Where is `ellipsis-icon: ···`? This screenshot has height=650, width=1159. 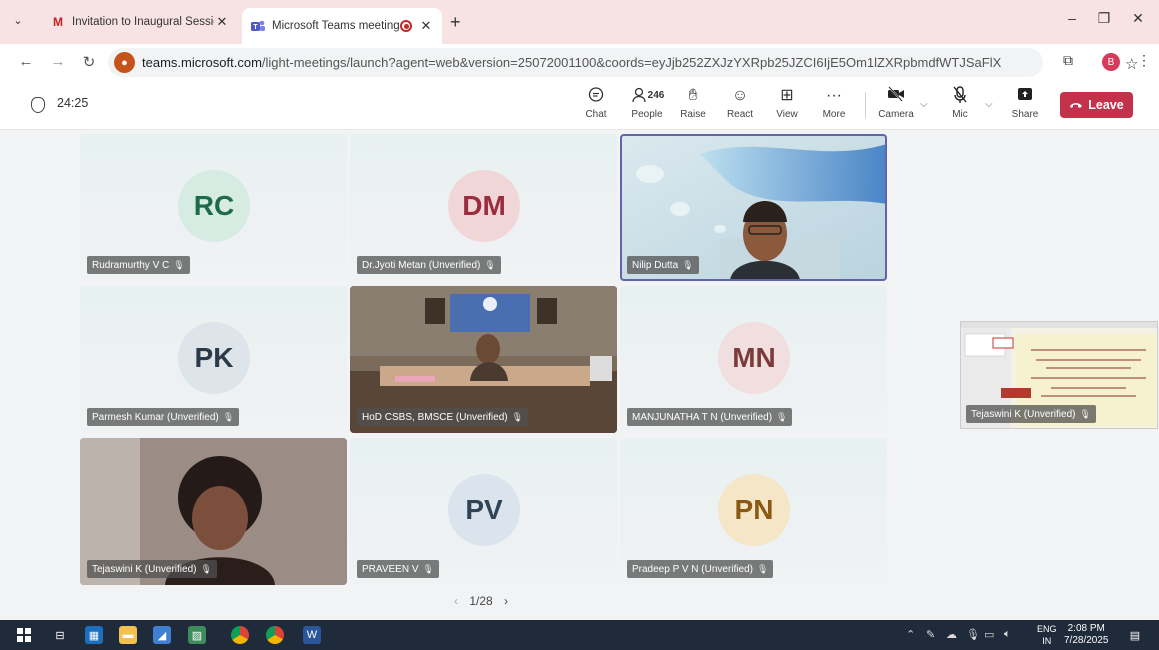
ellipsis-icon: ··· is located at coordinates (834, 95).